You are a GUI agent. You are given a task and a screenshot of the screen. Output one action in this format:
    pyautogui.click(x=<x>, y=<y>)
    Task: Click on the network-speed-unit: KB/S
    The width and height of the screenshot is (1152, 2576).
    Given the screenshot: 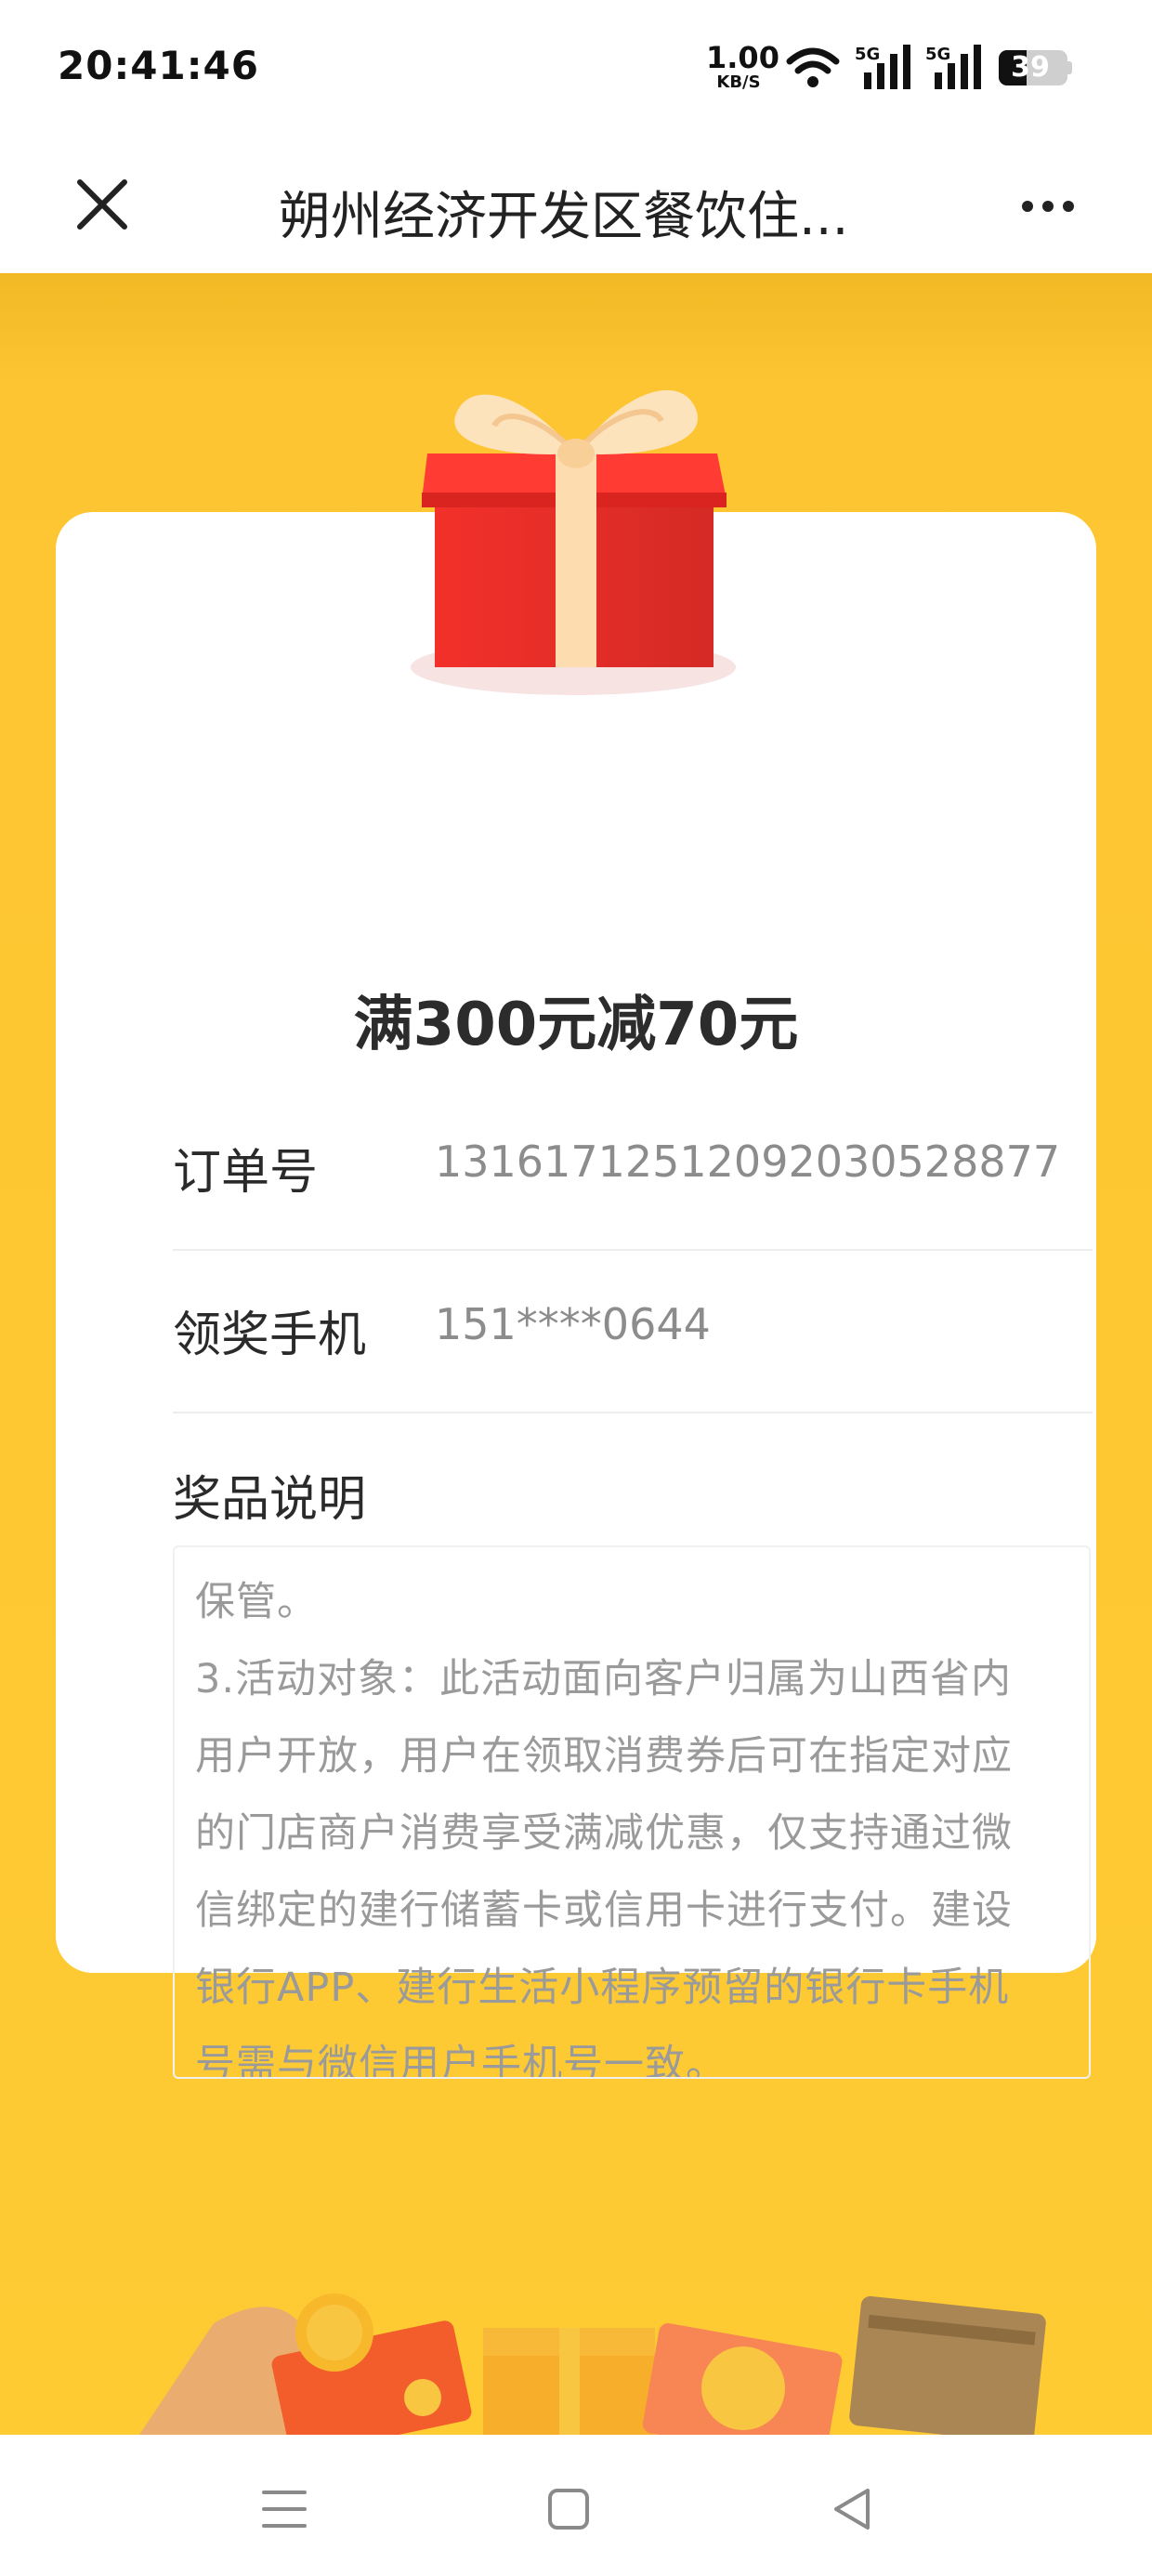 What is the action you would take?
    pyautogui.click(x=738, y=82)
    